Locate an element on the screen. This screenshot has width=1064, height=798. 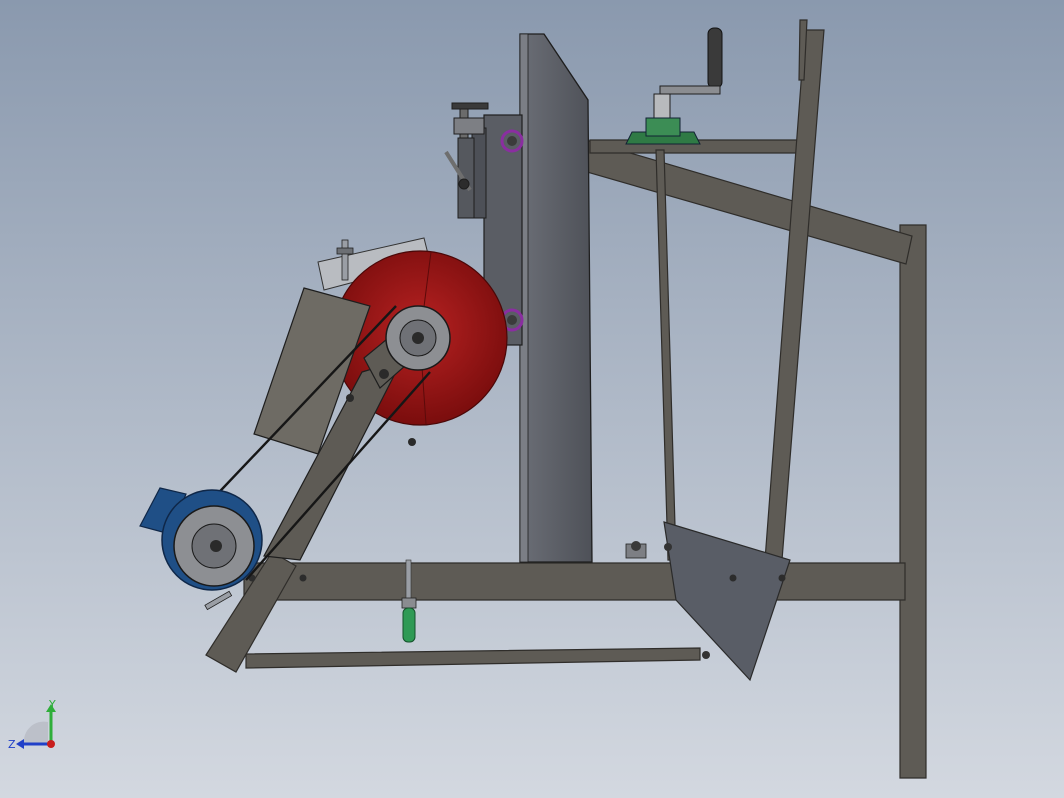
blade-pulley-bore is located at coordinates (418, 338).